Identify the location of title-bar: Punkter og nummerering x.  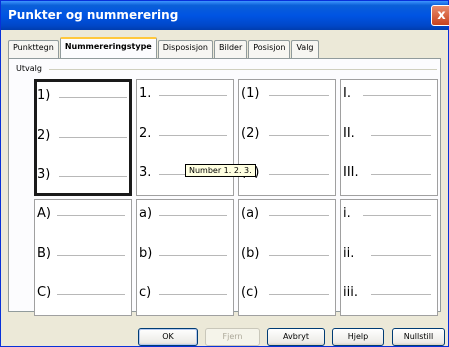
(225, 15).